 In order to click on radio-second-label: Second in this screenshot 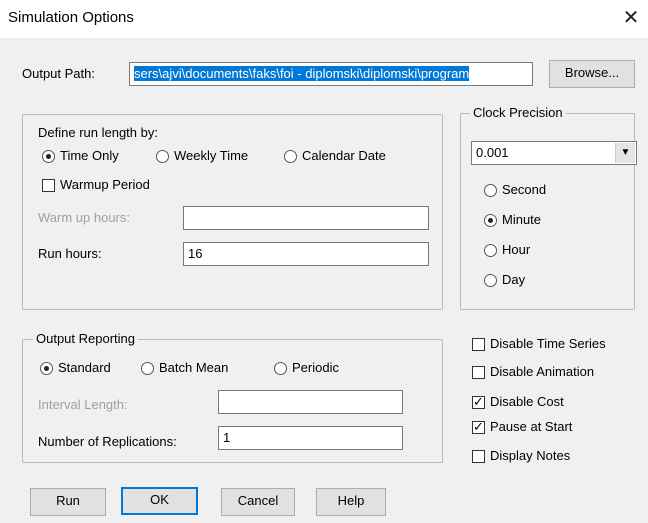, I will do `click(524, 189)`.